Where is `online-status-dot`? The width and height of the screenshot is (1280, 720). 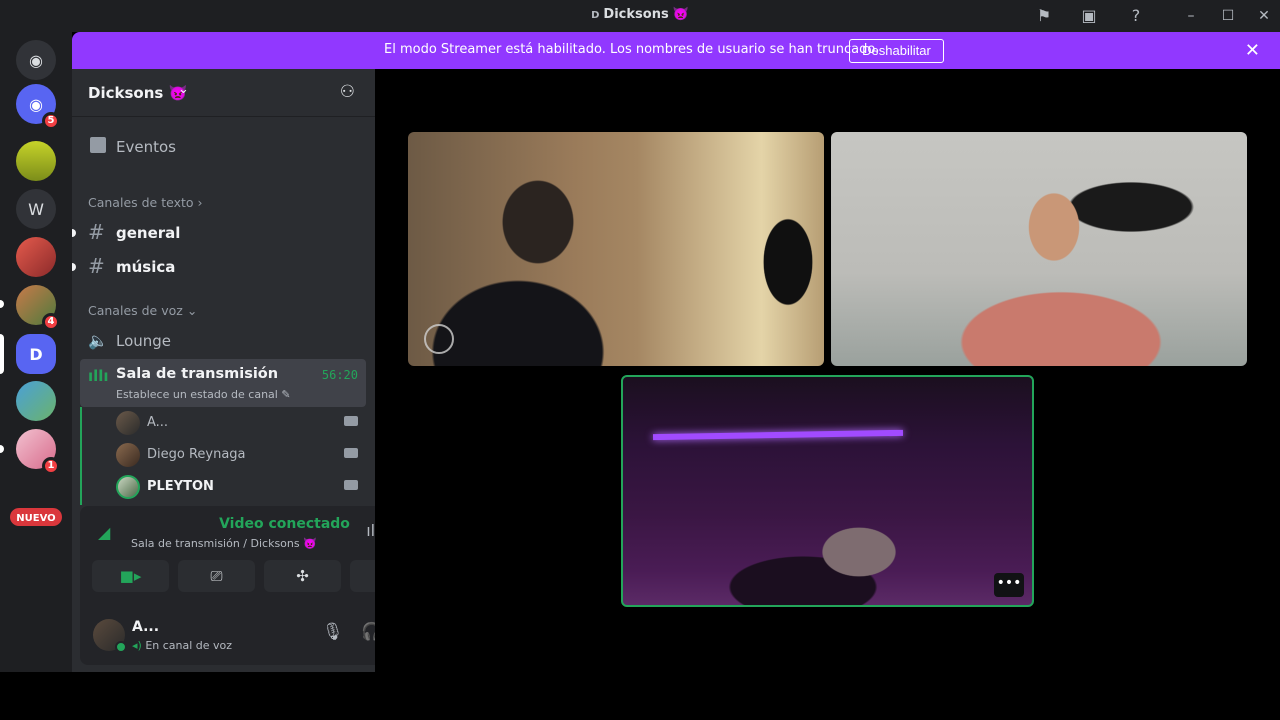 online-status-dot is located at coordinates (121, 647).